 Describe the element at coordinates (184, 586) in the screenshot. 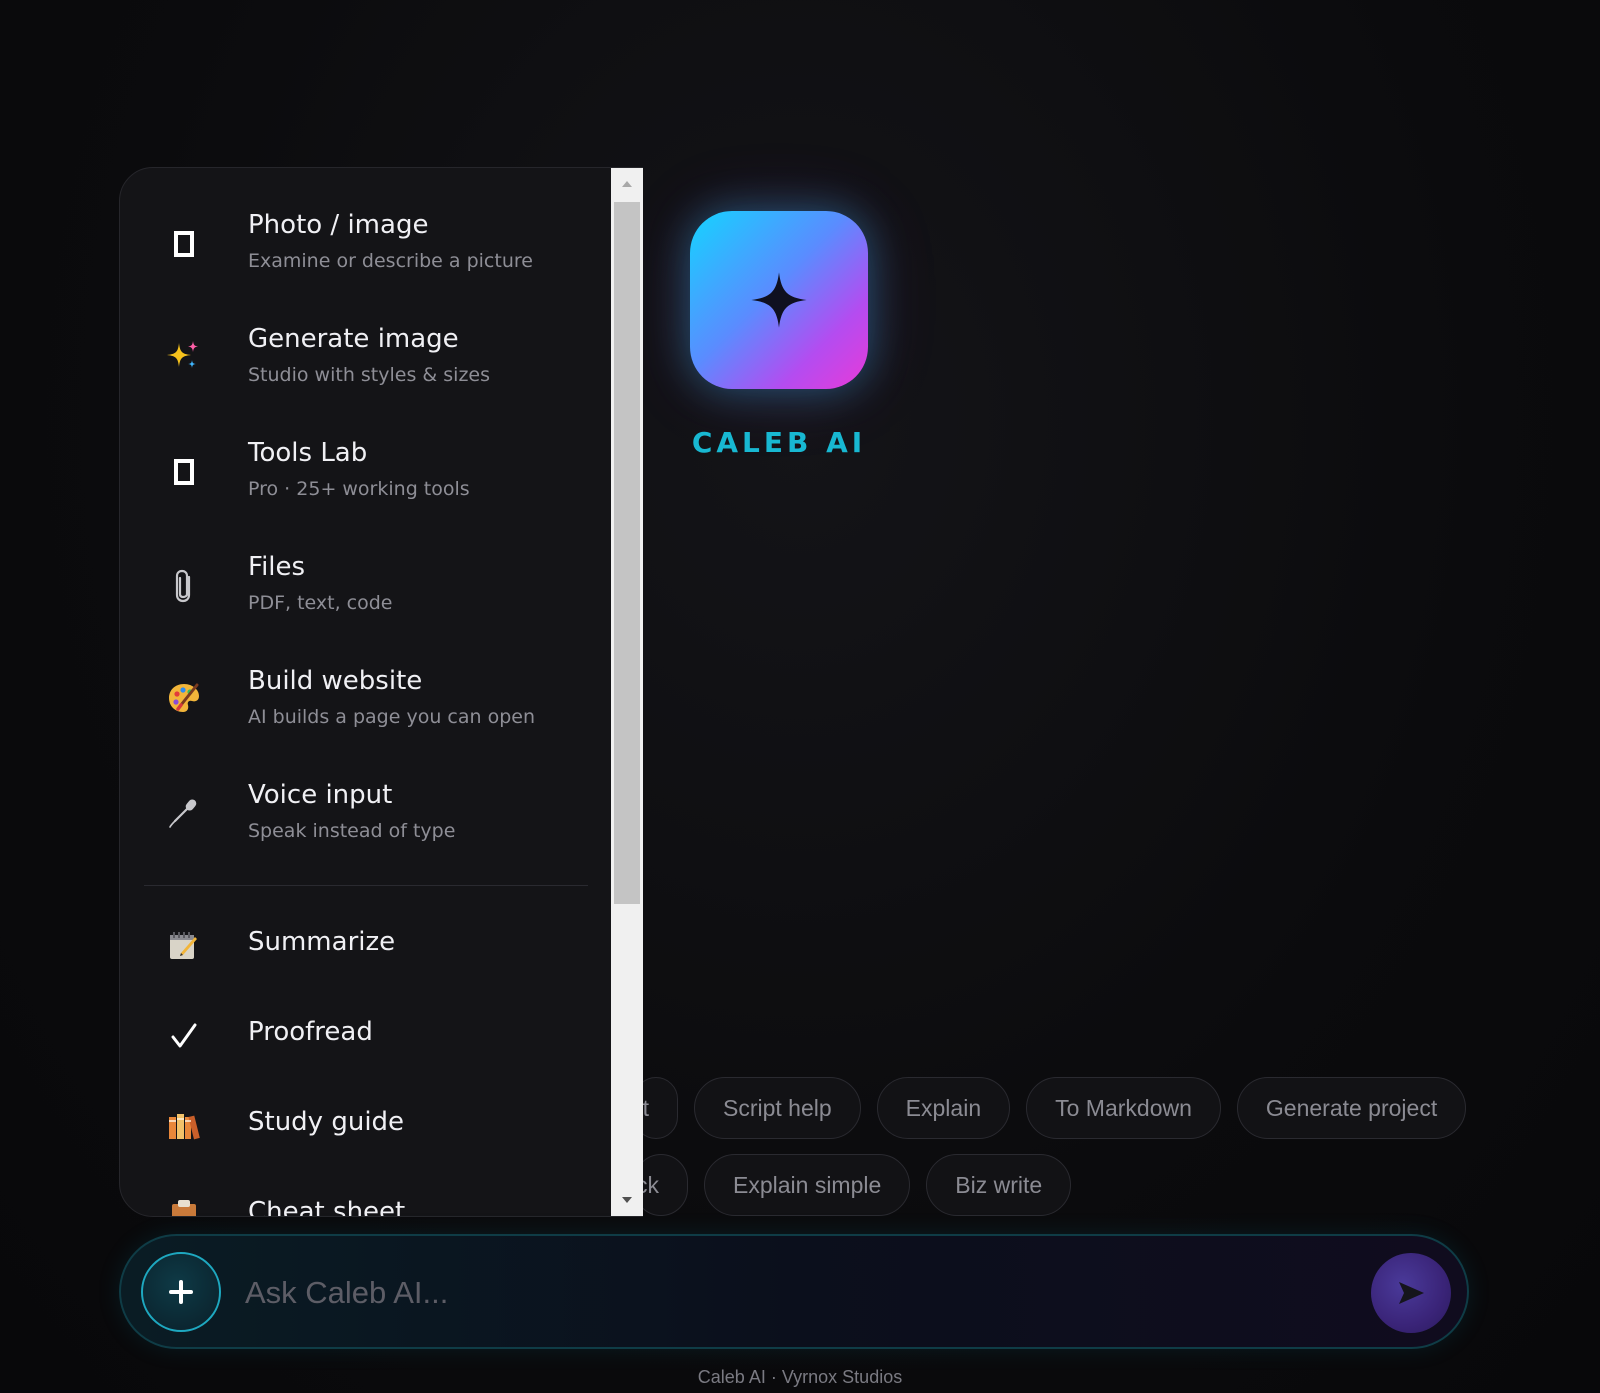

I see `paperclip-icon` at that location.